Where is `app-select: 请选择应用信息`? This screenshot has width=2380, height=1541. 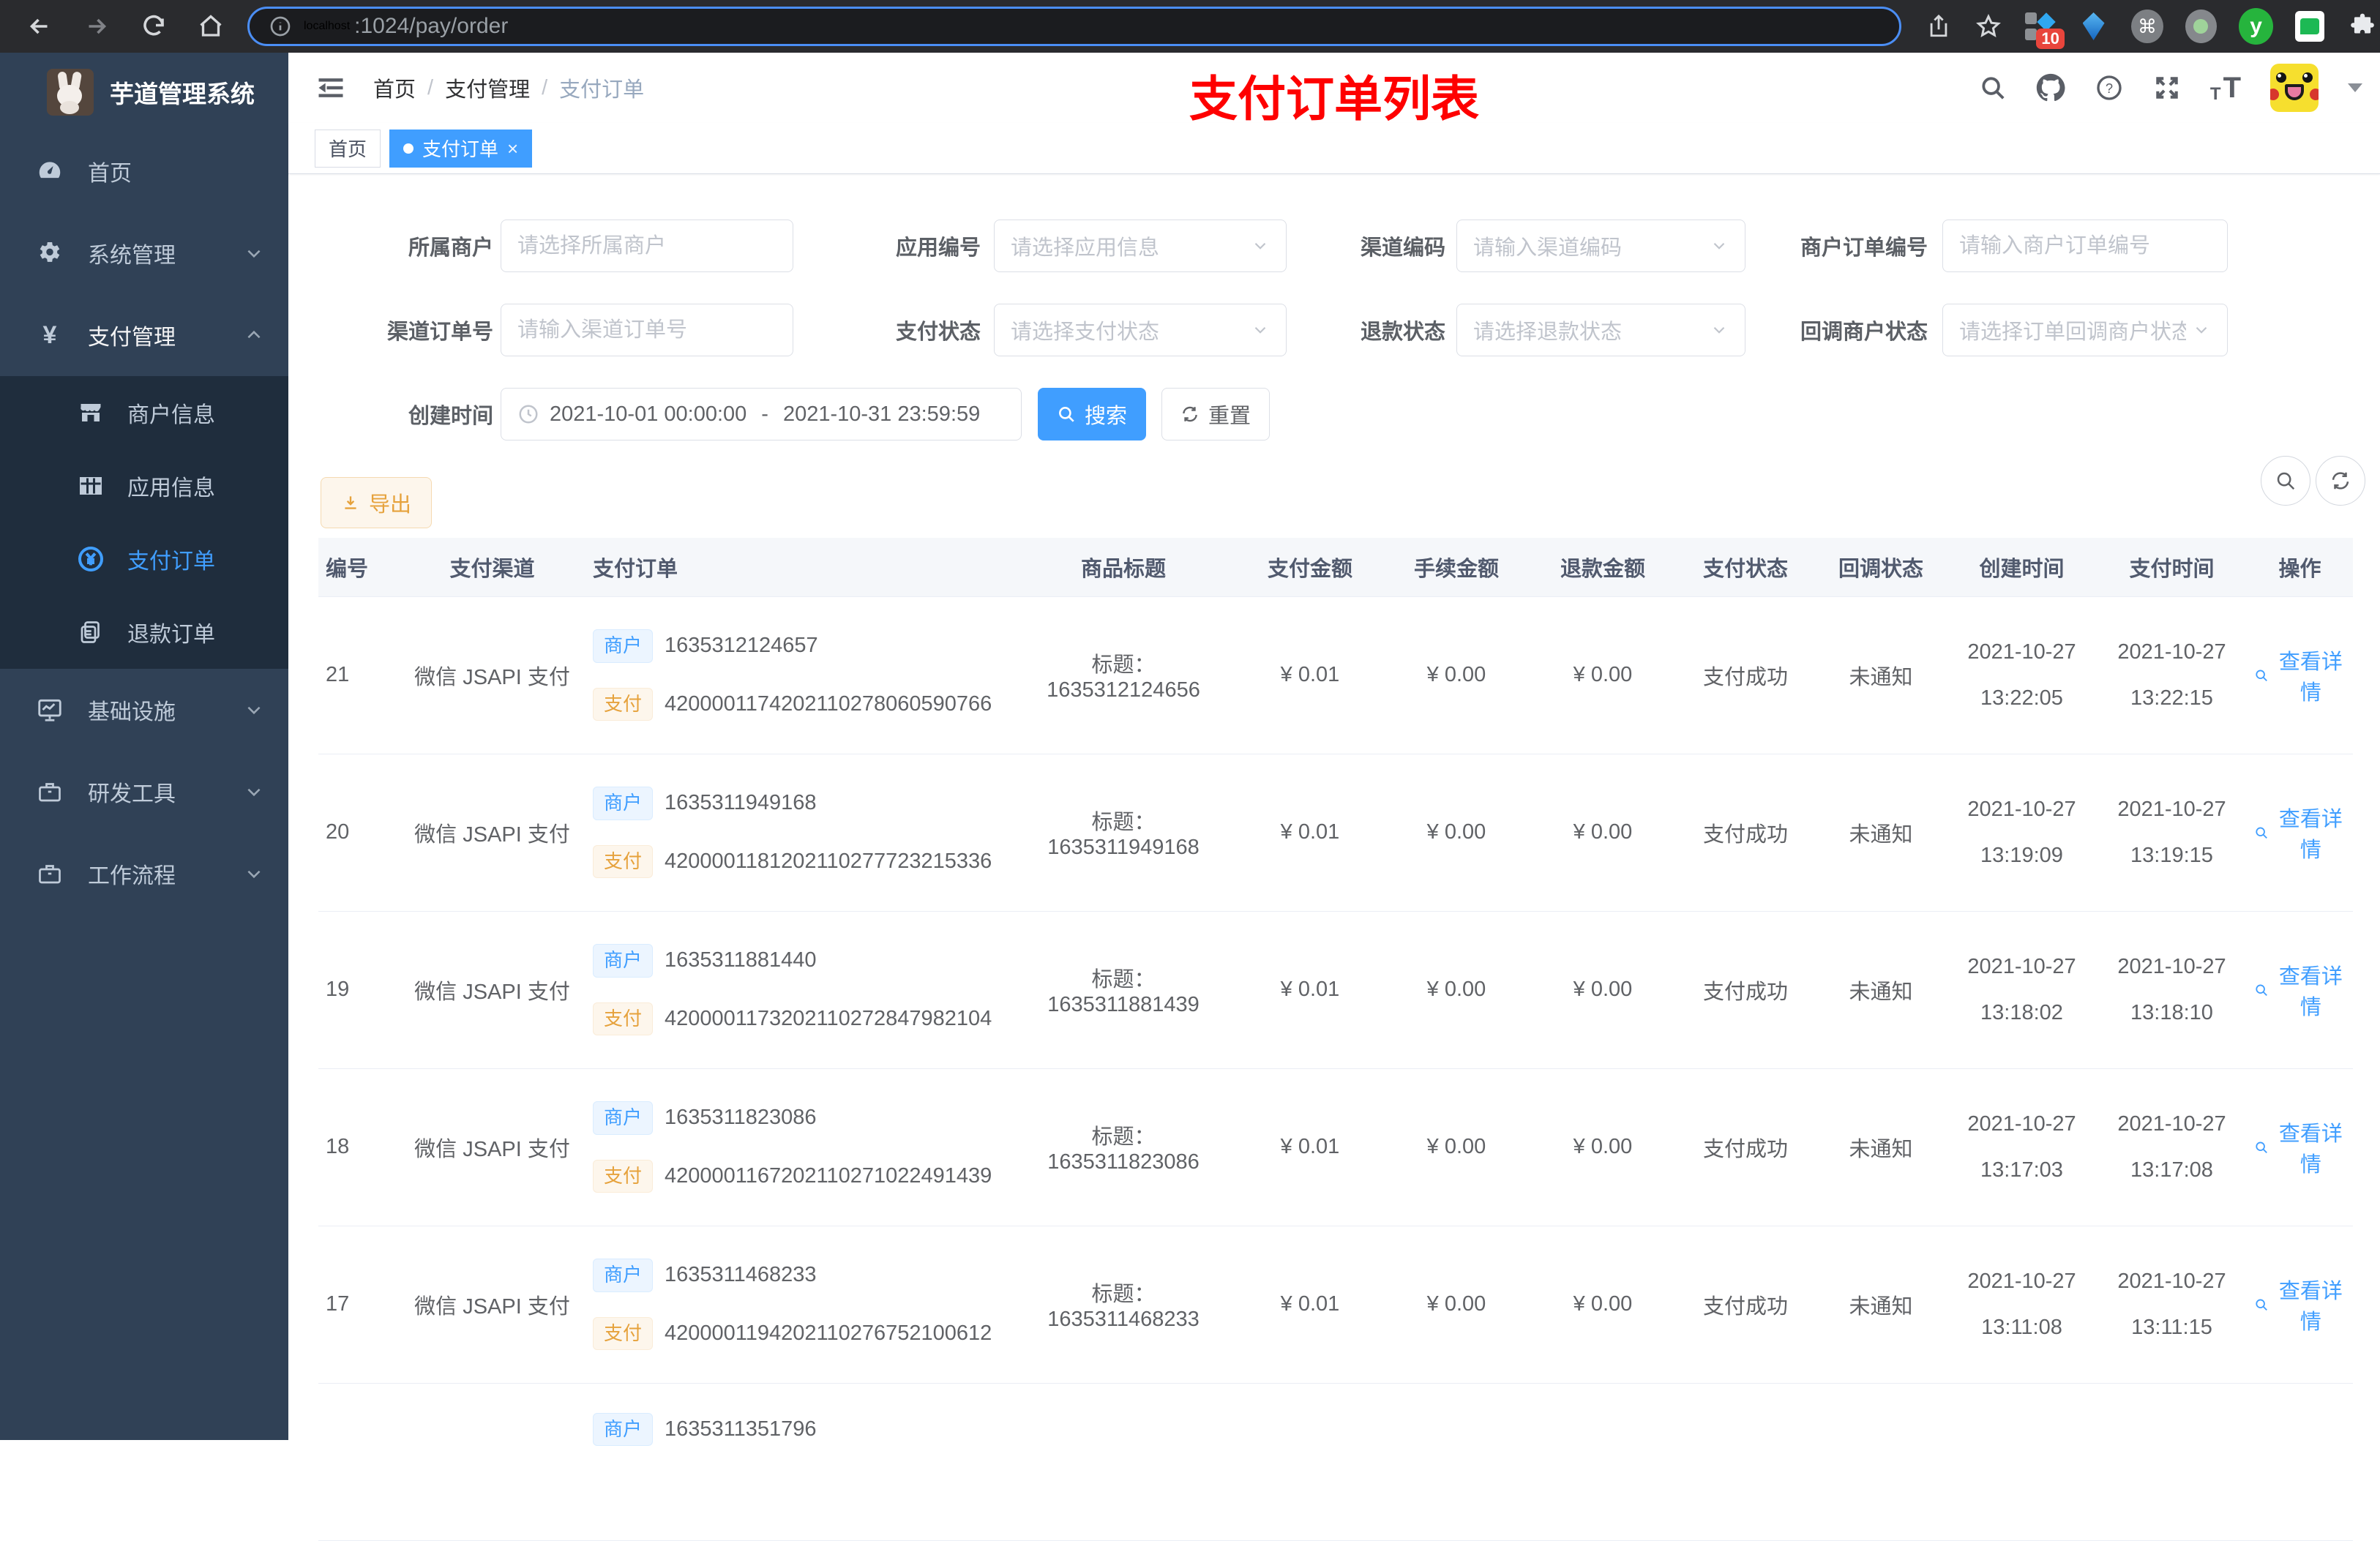
app-select: 请选择应用信息 is located at coordinates (1140, 246).